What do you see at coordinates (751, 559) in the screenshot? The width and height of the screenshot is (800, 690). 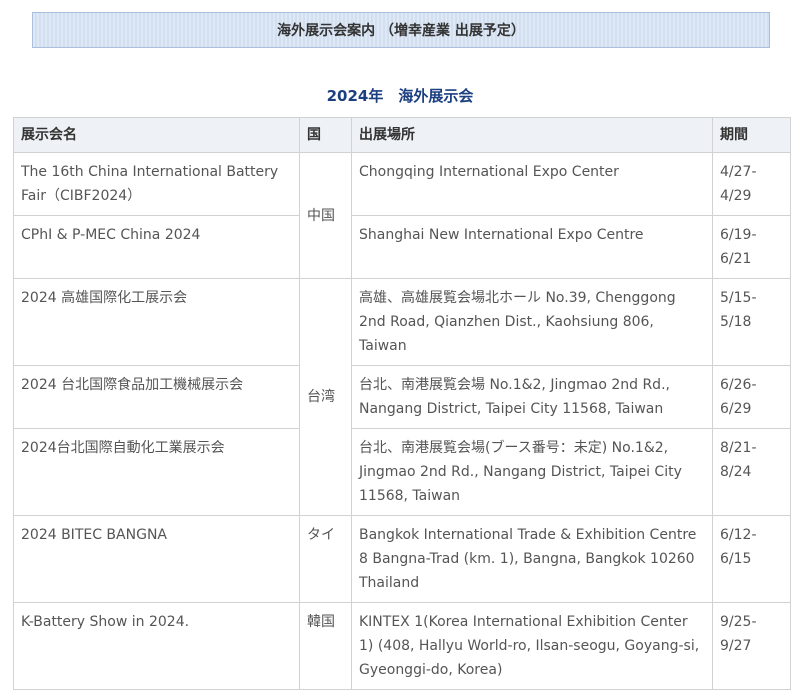 I see `period-cell: 6/12-6/15` at bounding box center [751, 559].